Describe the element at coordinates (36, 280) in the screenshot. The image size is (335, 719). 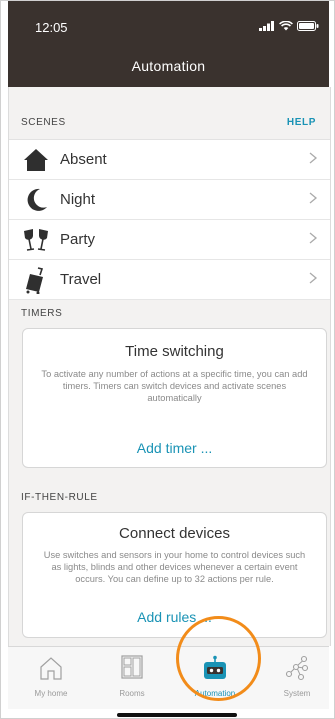
I see `suitcase-icon` at that location.